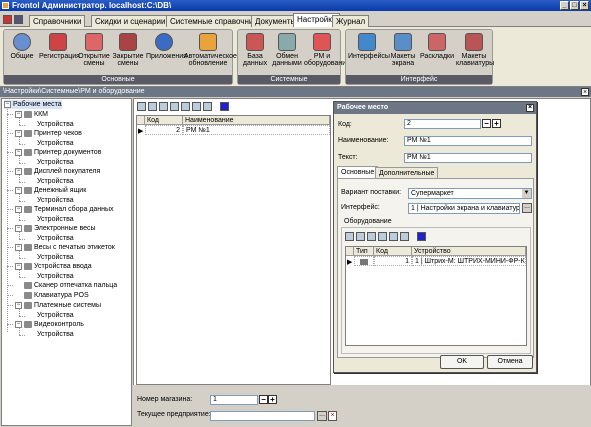 The image size is (591, 427). I want to click on data-exchange-button: Обмен данными, so click(287, 50).